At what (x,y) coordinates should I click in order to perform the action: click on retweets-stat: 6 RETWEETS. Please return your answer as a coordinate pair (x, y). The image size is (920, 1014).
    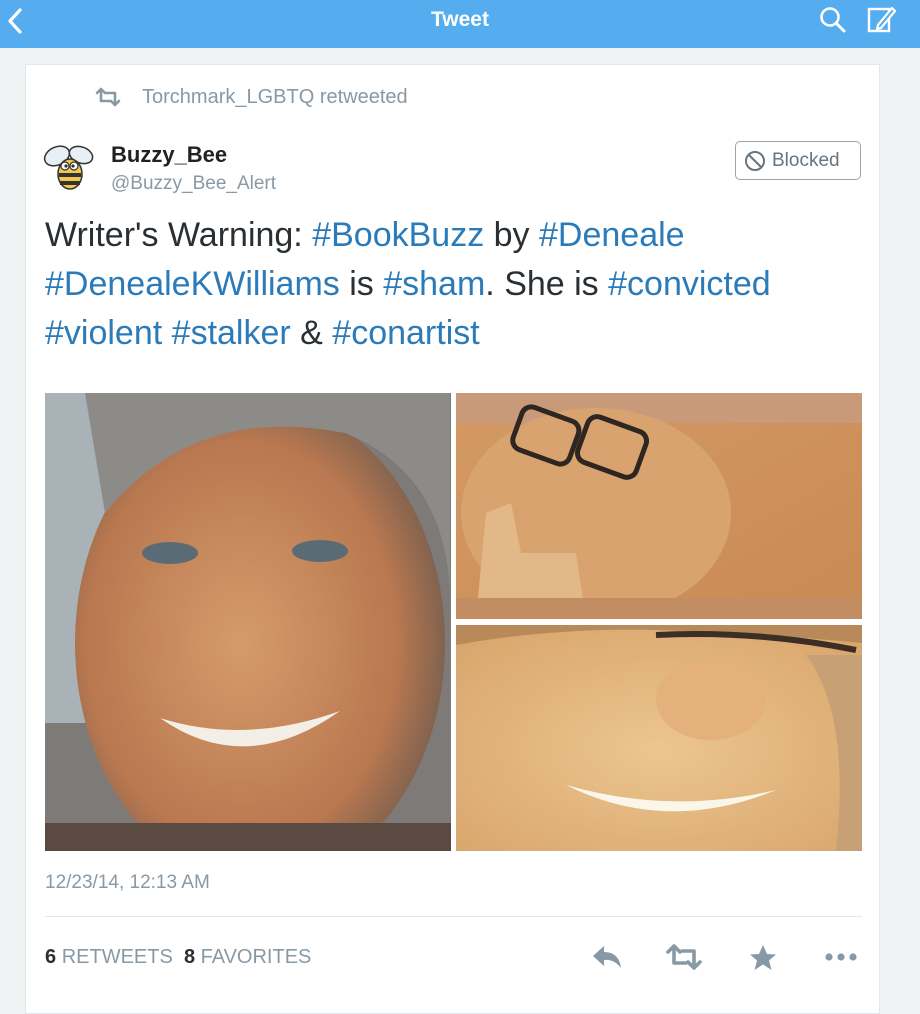
    Looking at the image, I should click on (109, 957).